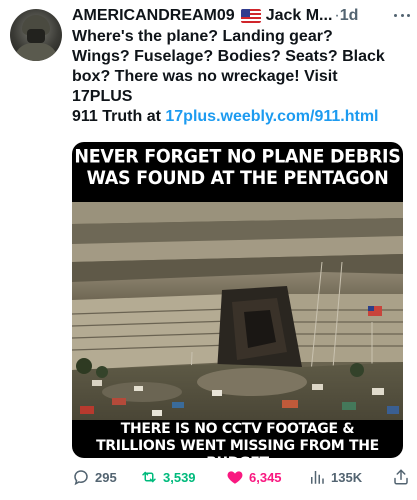 The image size is (417, 500). What do you see at coordinates (119, 116) in the screenshot?
I see `tweet-text-prefix: 911 Truth at` at bounding box center [119, 116].